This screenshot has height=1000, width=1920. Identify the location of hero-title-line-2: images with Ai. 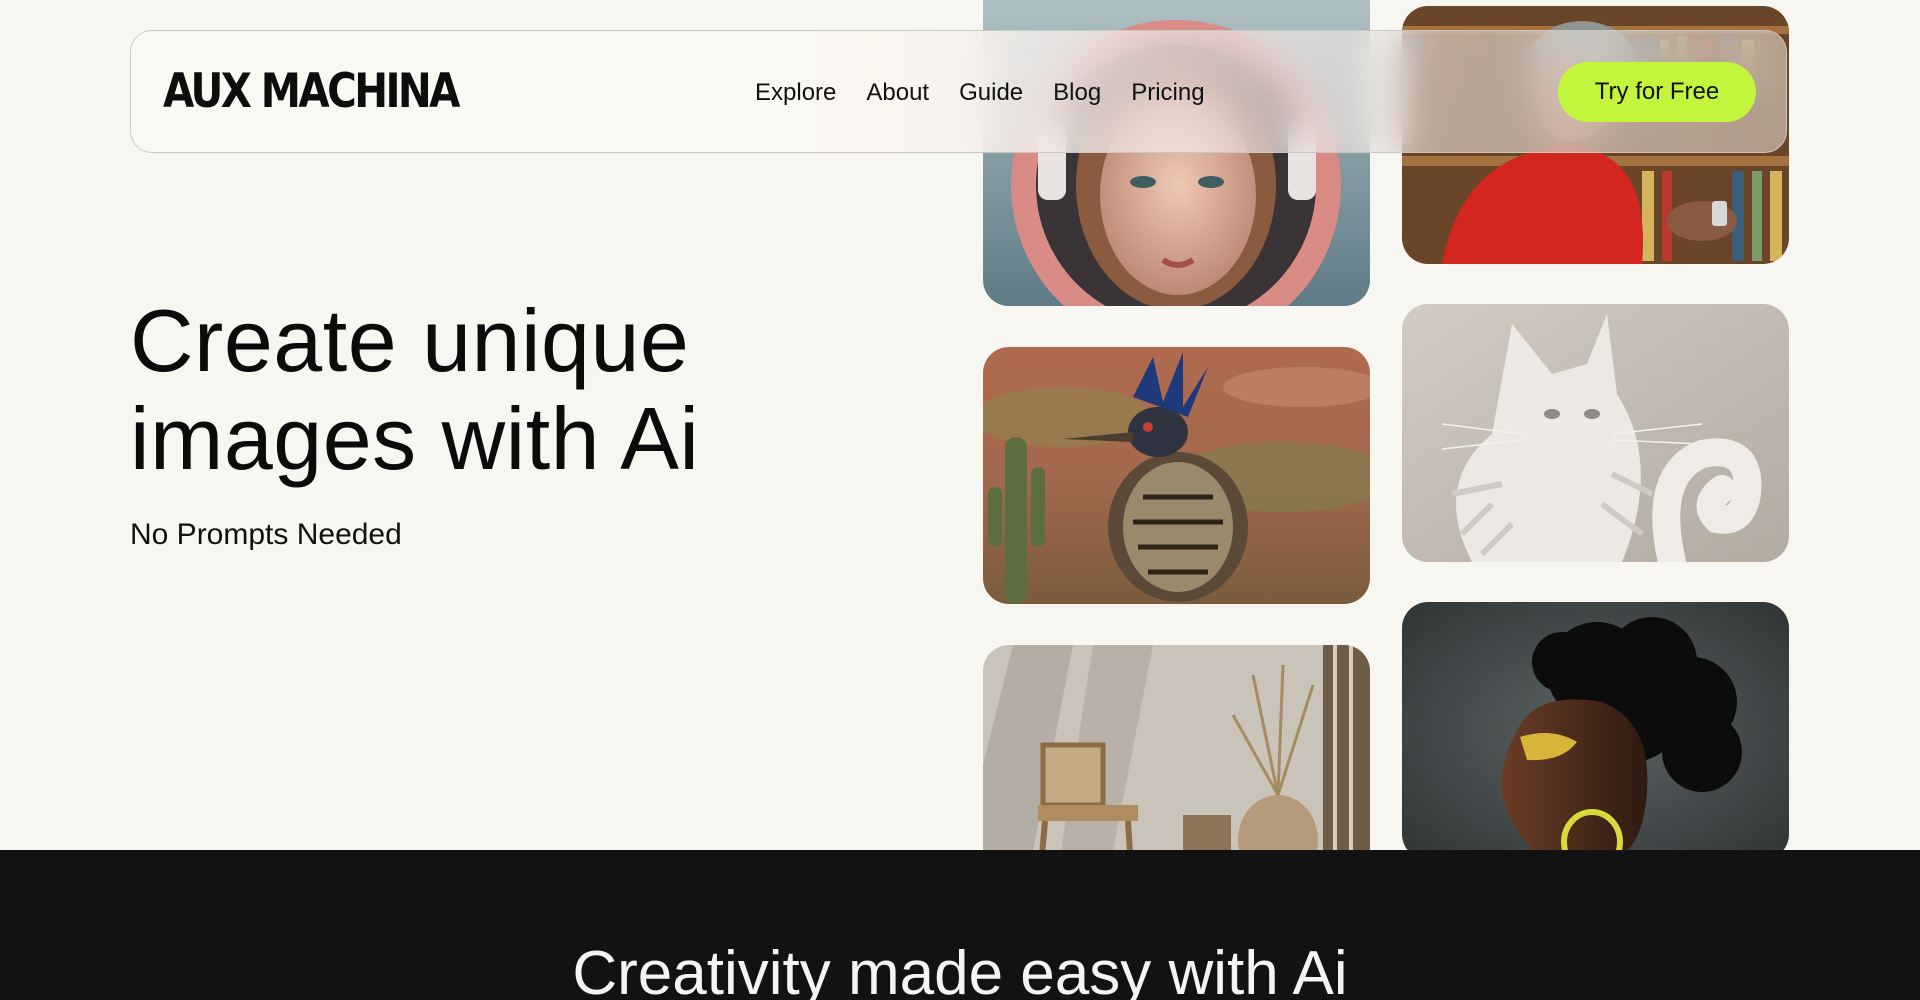
(415, 438).